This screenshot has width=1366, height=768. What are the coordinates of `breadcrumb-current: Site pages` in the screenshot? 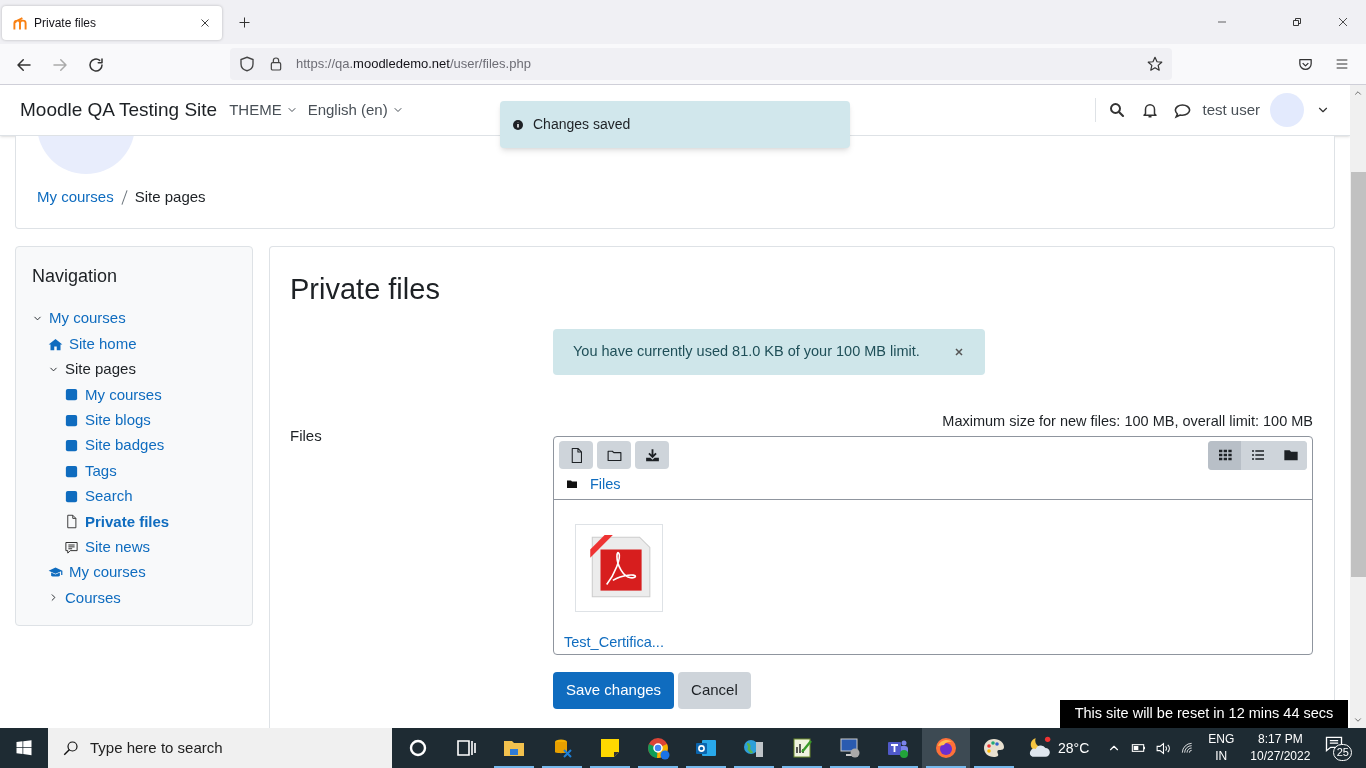 It's located at (170, 197).